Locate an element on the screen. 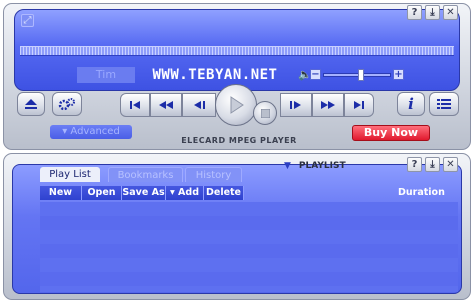  rewind-icon is located at coordinates (166, 105).